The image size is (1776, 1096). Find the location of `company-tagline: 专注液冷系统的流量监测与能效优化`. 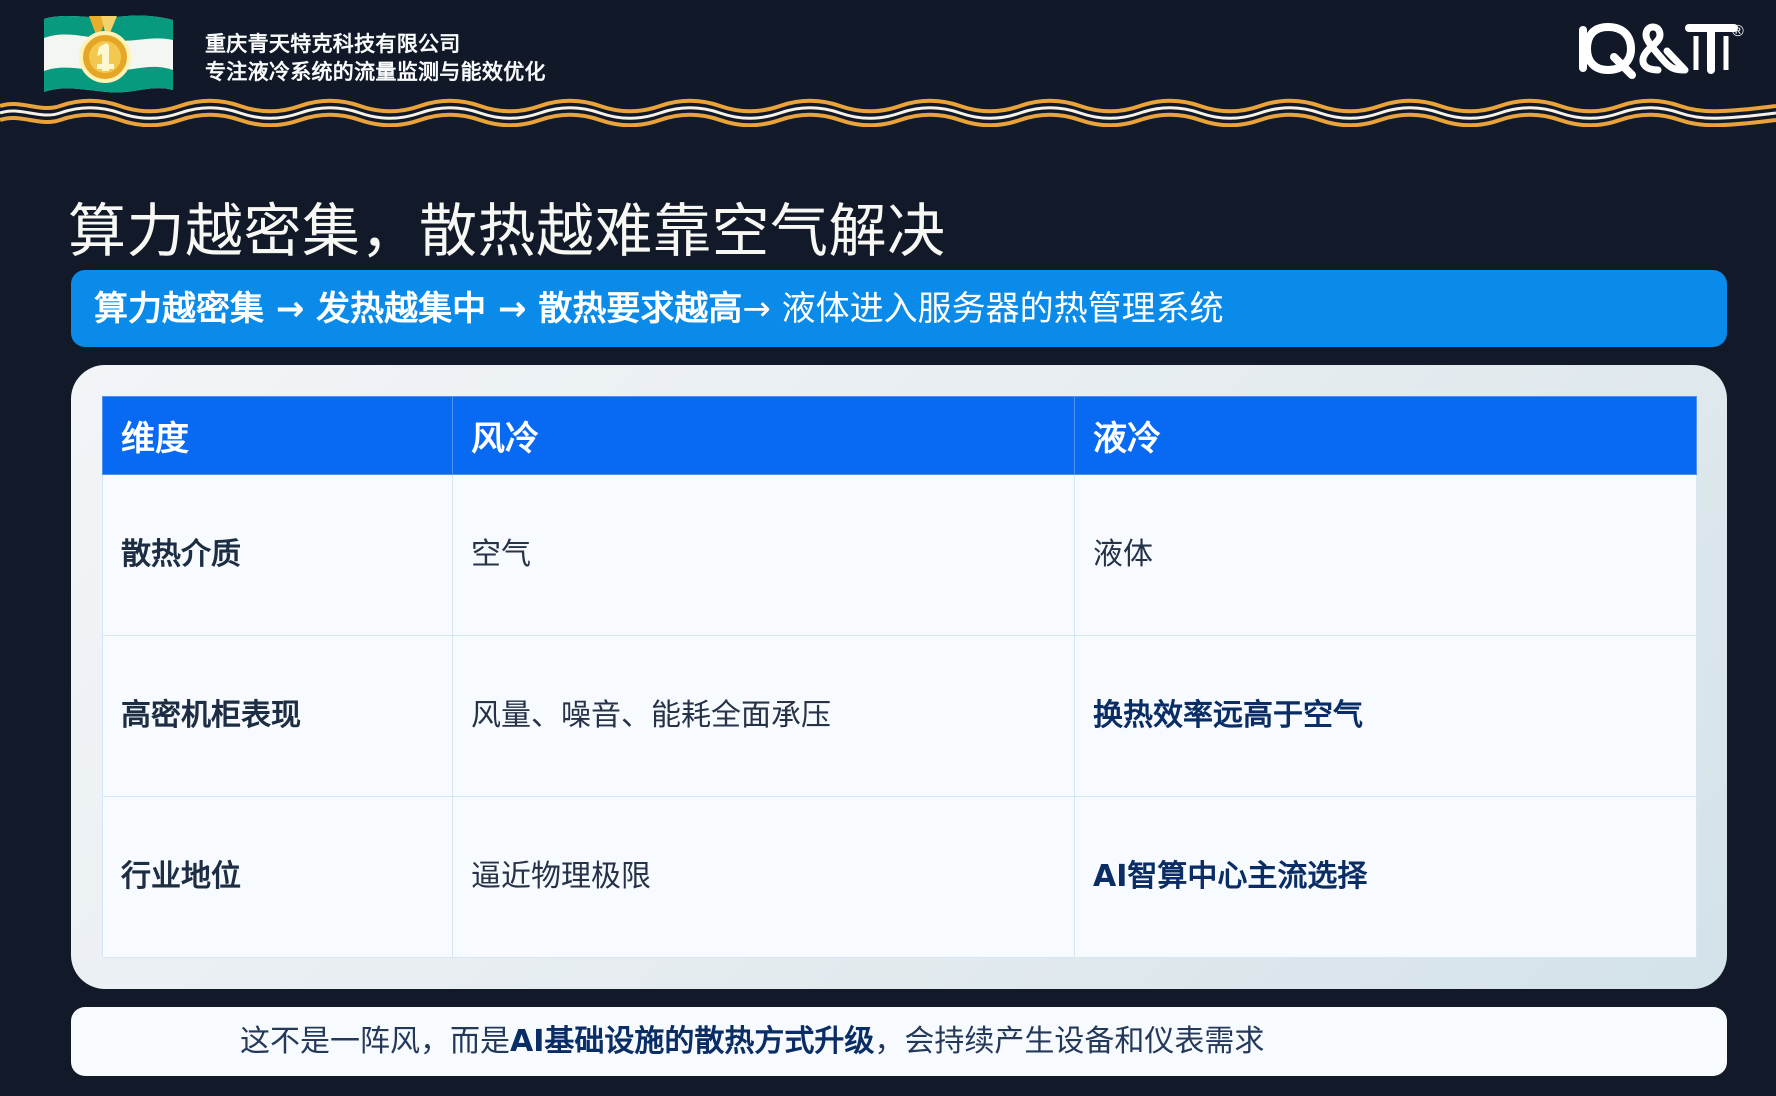

company-tagline: 专注液冷系统的流量监测与能效优化 is located at coordinates (375, 72).